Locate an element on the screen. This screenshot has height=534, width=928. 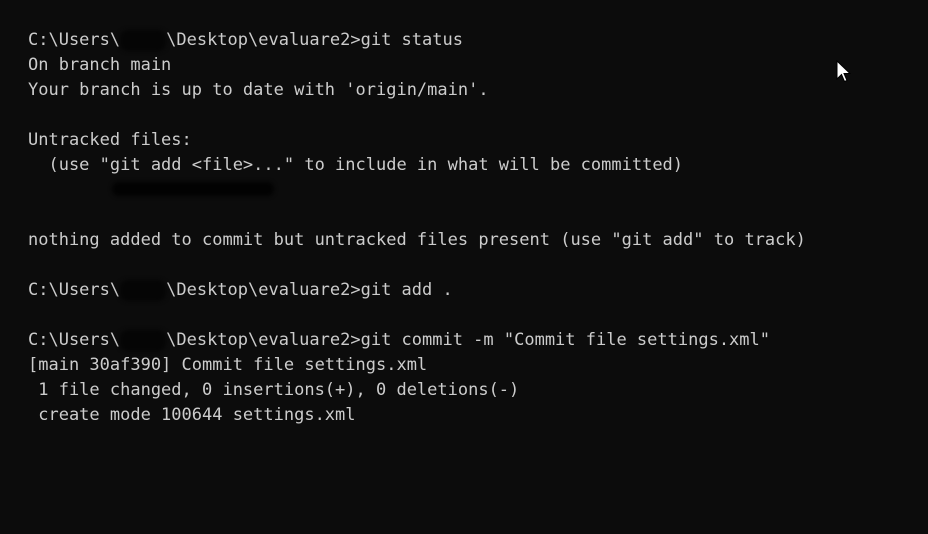
command-text: git add . is located at coordinates (406, 290).